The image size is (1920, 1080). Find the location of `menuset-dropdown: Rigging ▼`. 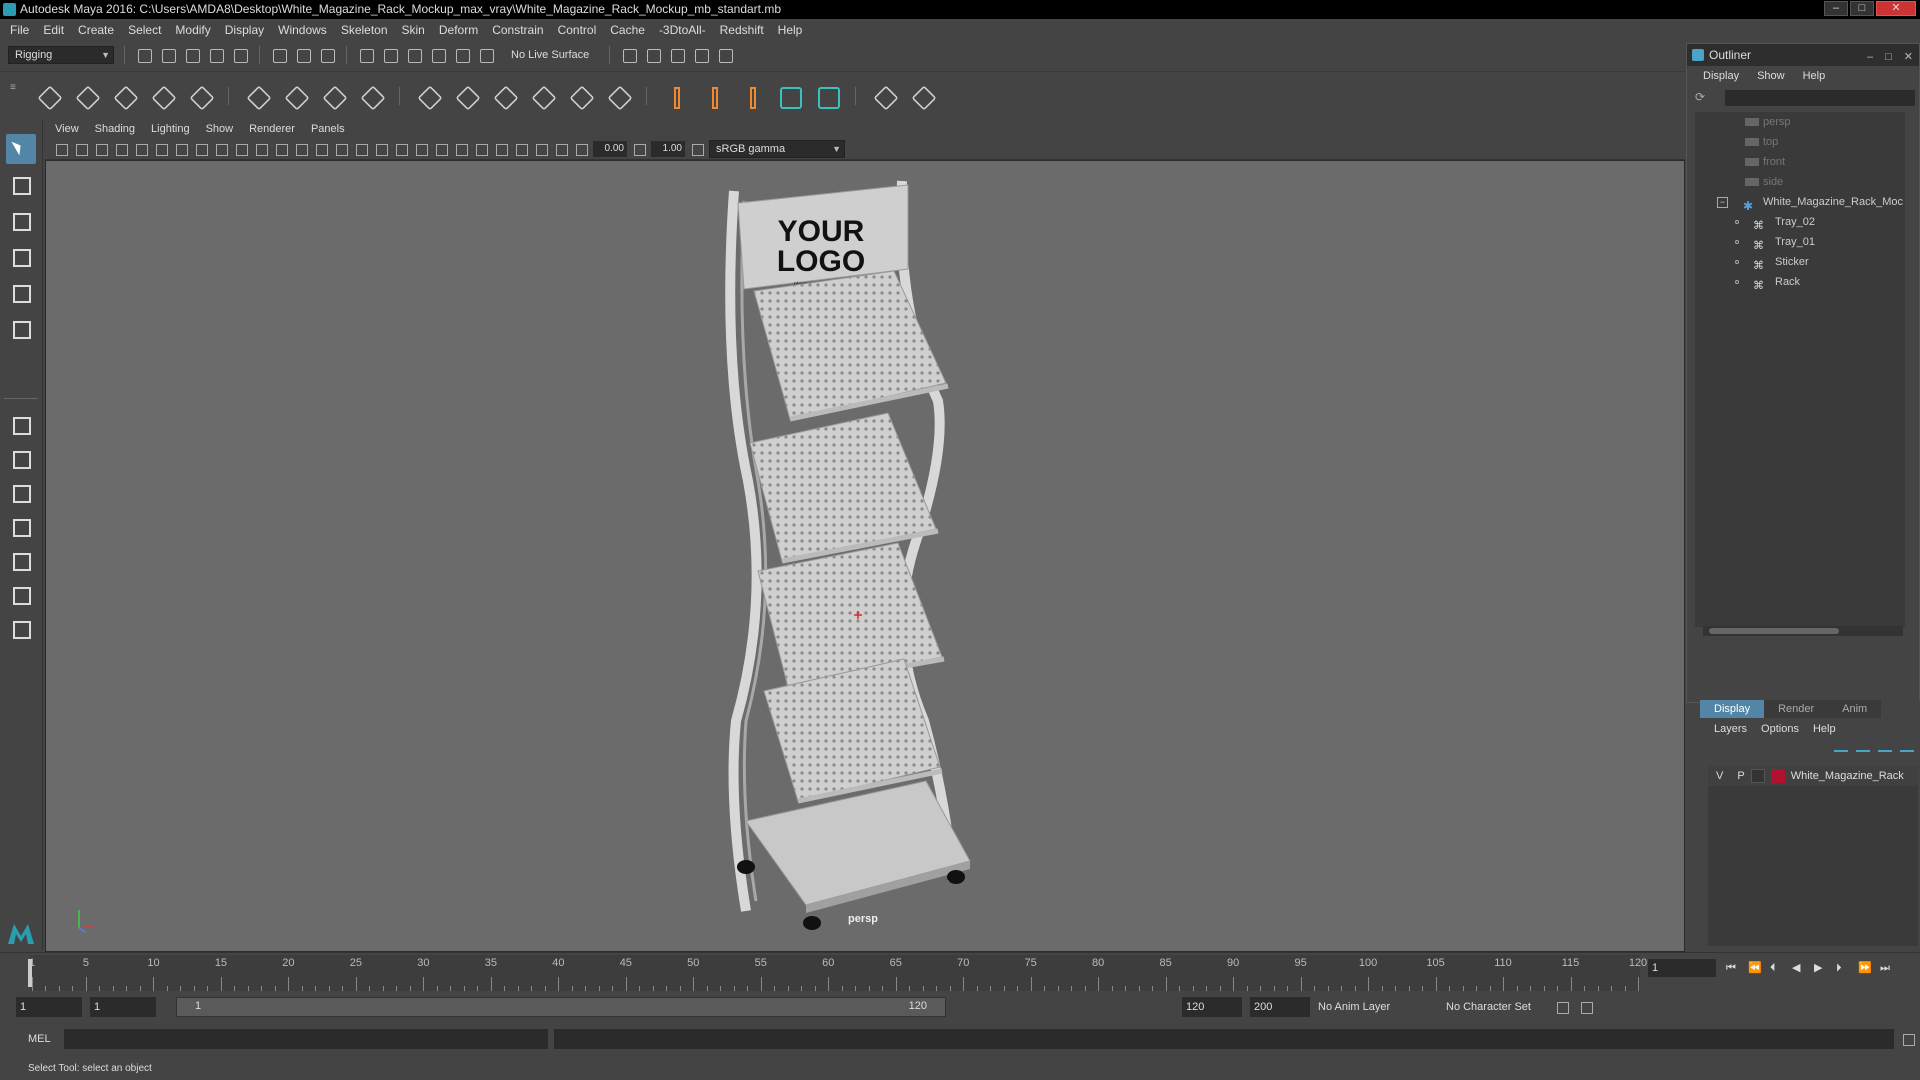

menuset-dropdown: Rigging ▼ is located at coordinates (61, 55).